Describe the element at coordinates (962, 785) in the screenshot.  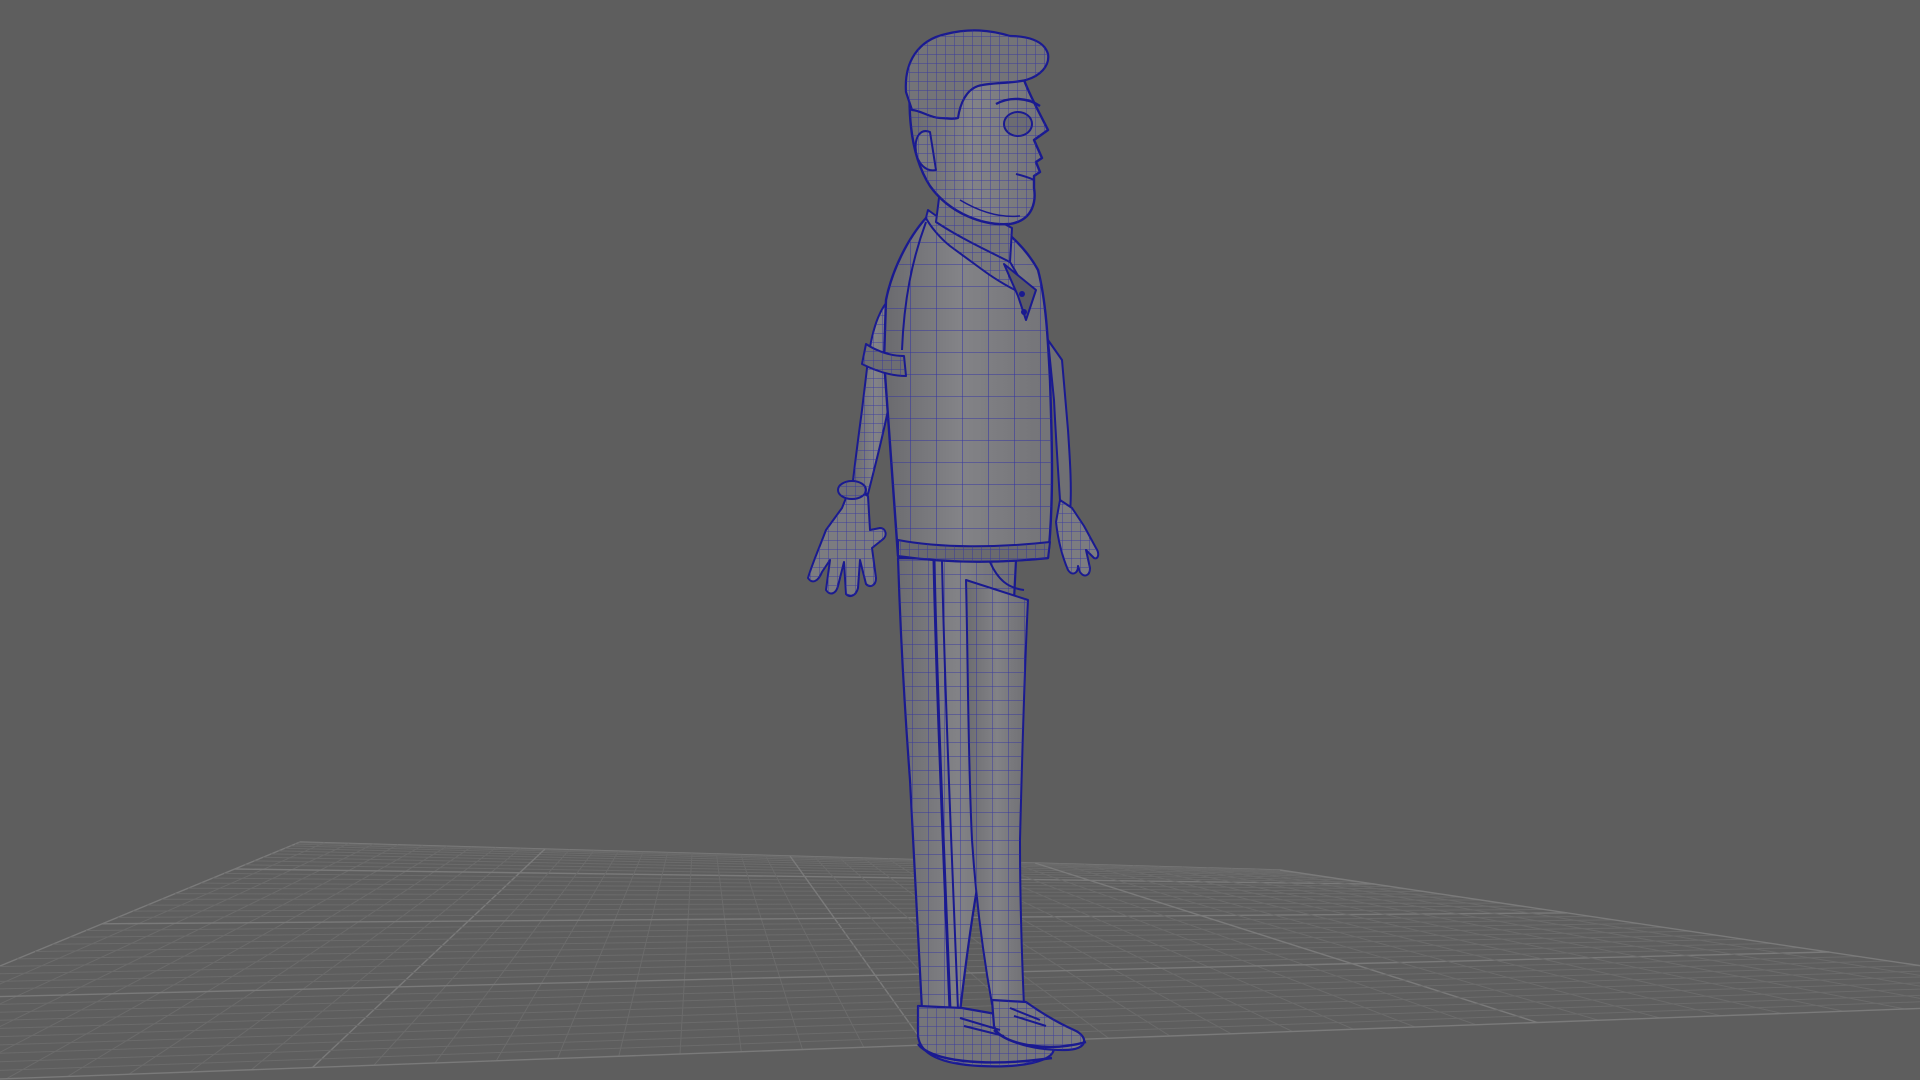
I see `legs` at that location.